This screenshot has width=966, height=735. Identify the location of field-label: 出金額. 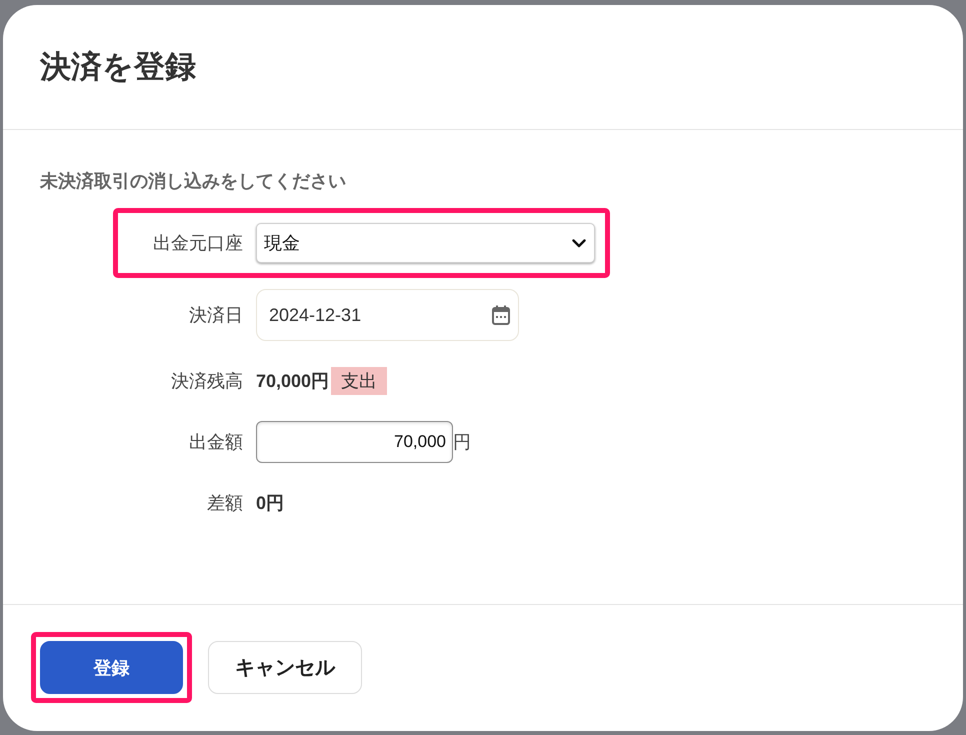
(215, 442).